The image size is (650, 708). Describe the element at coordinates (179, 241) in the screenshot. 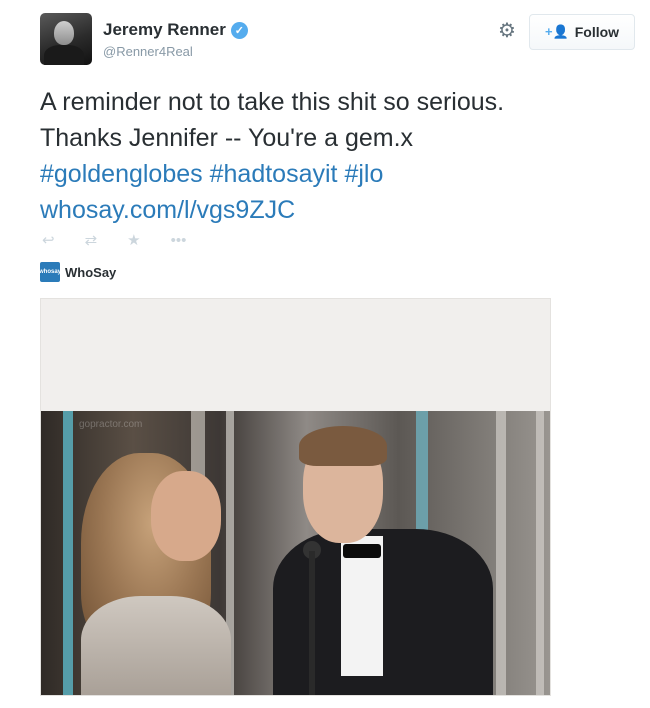

I see `more-icon: •••` at that location.